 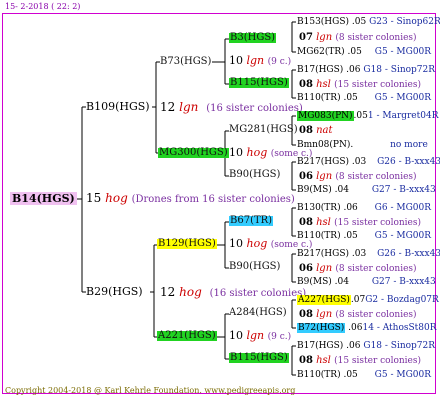 What do you see at coordinates (378, 85) in the screenshot?
I see `gen3-note-1: (15 sister colonies)` at bounding box center [378, 85].